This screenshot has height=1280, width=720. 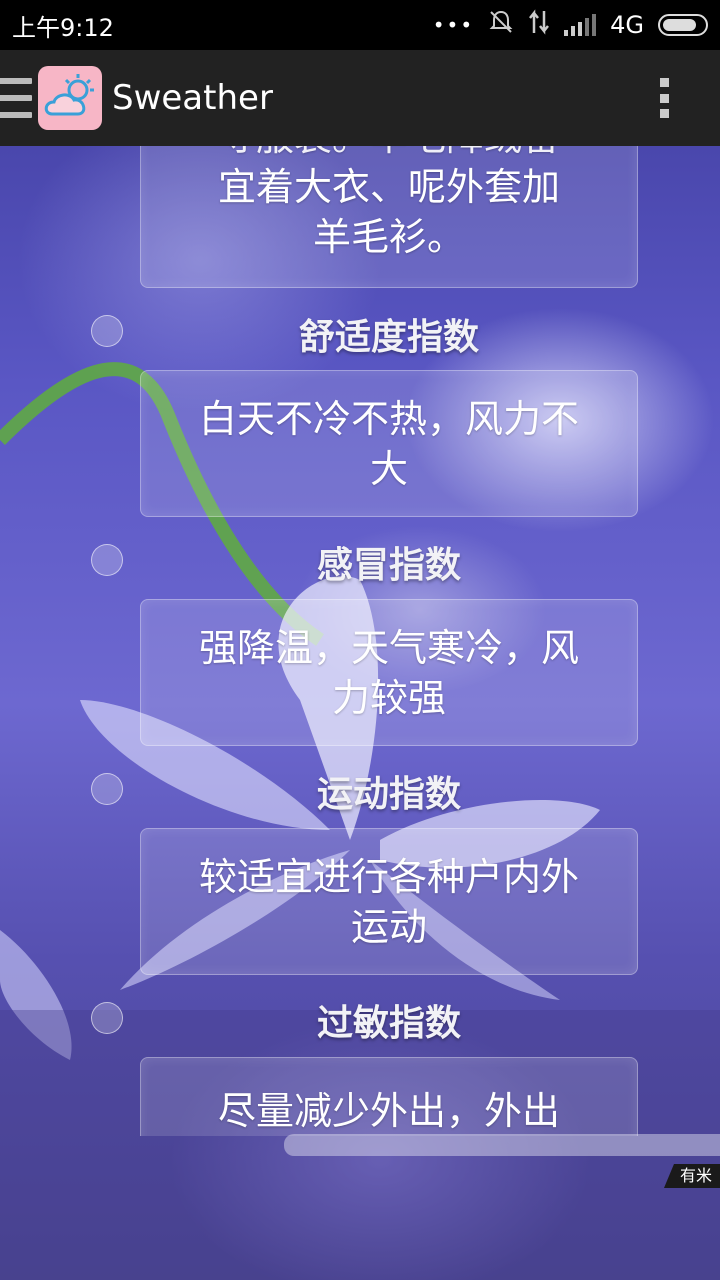 I want to click on signal-icon, so click(x=580, y=25).